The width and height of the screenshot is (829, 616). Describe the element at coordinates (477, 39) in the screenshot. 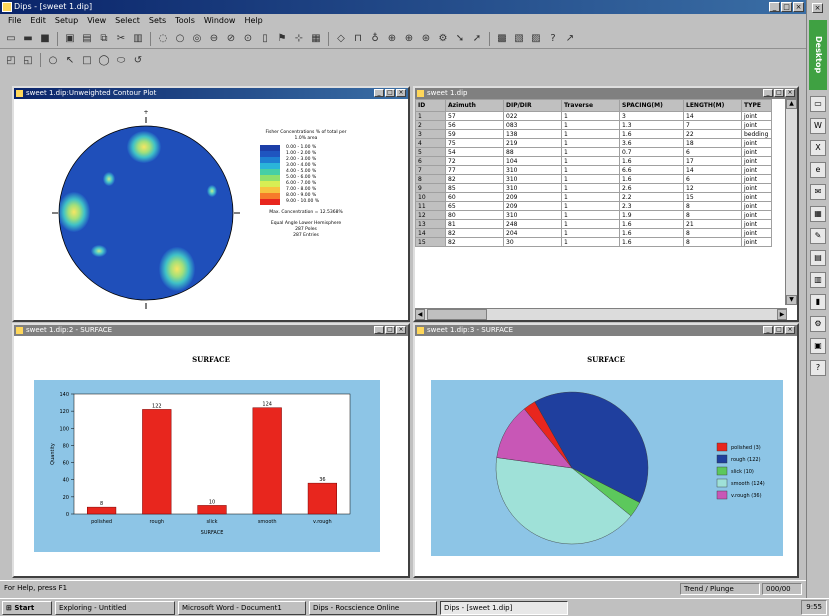

I see `cursor-icon: ➚` at that location.